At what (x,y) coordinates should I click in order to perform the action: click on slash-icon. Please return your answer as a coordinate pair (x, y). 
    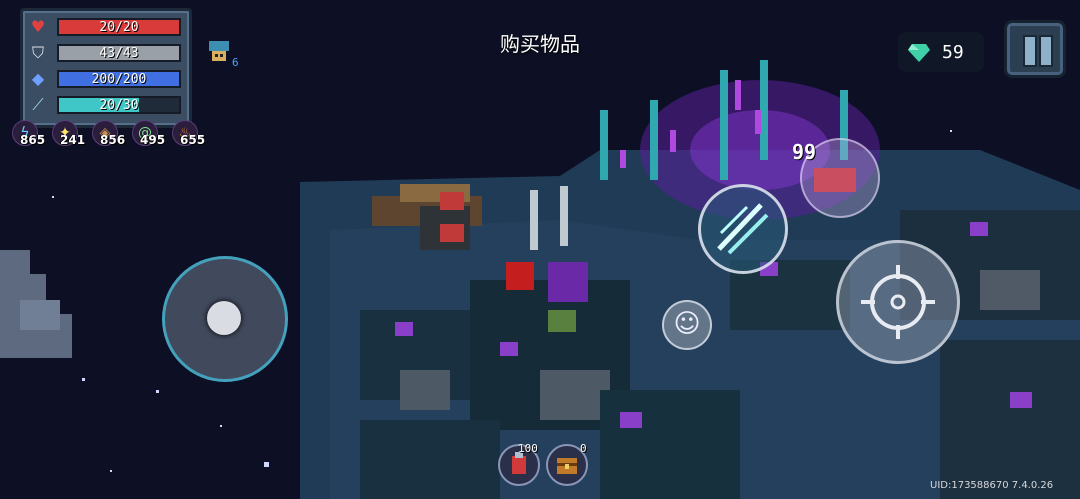
    Looking at the image, I should click on (743, 229).